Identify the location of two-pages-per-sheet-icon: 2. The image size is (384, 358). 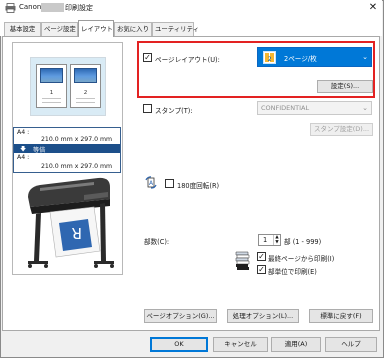
(269, 57).